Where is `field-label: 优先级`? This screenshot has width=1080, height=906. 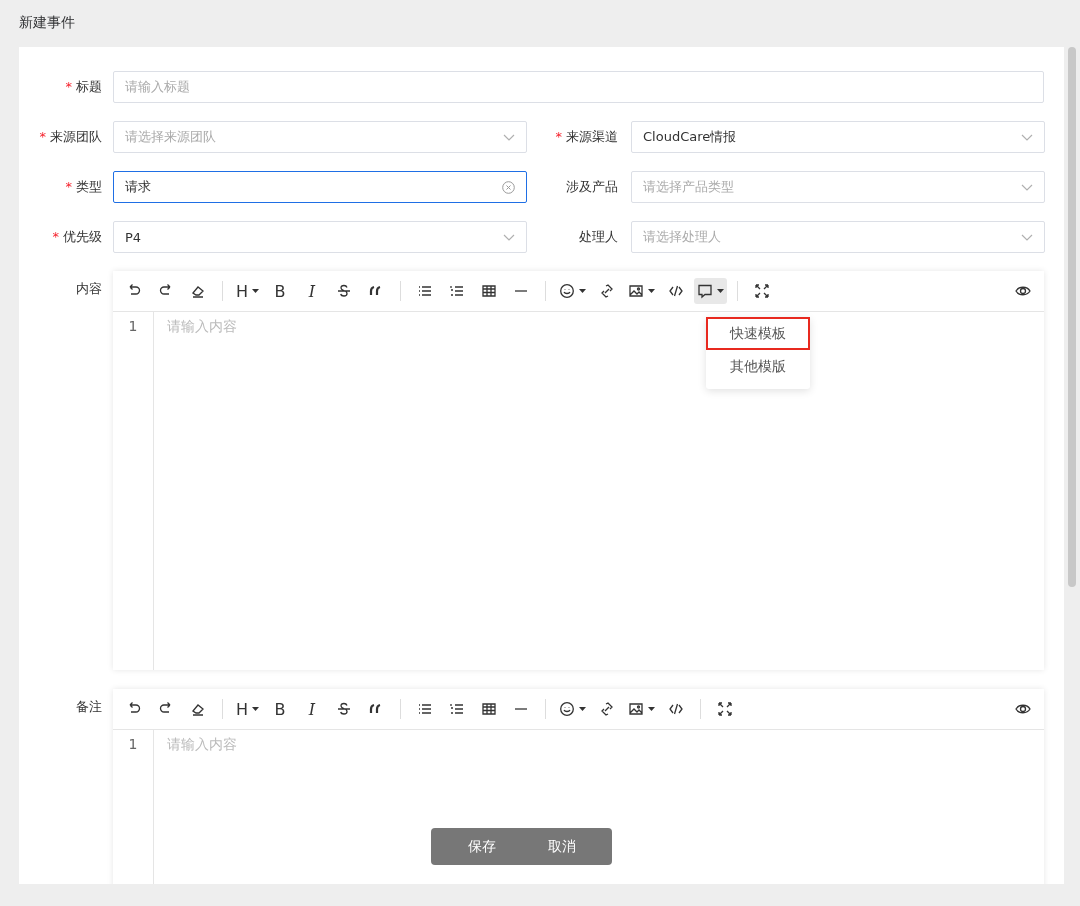 field-label: 优先级 is located at coordinates (82, 236).